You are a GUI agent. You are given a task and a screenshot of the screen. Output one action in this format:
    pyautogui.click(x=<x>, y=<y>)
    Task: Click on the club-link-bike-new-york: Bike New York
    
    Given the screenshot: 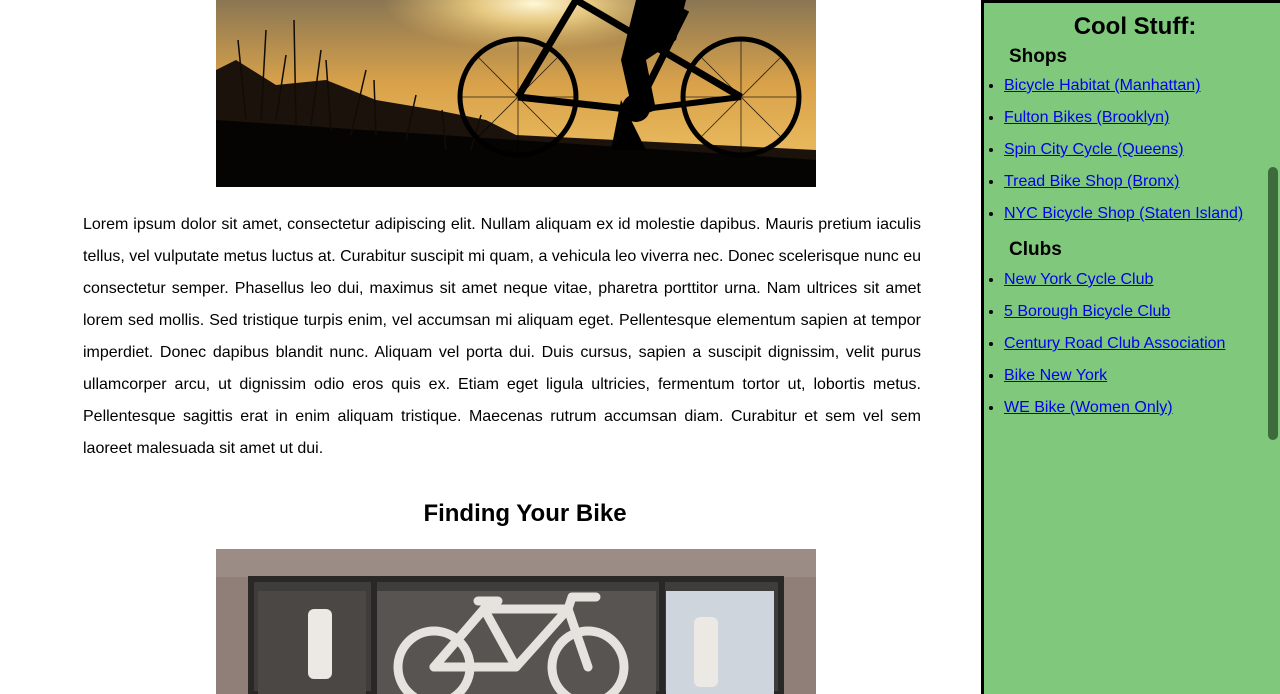 What is the action you would take?
    pyautogui.click(x=1055, y=375)
    